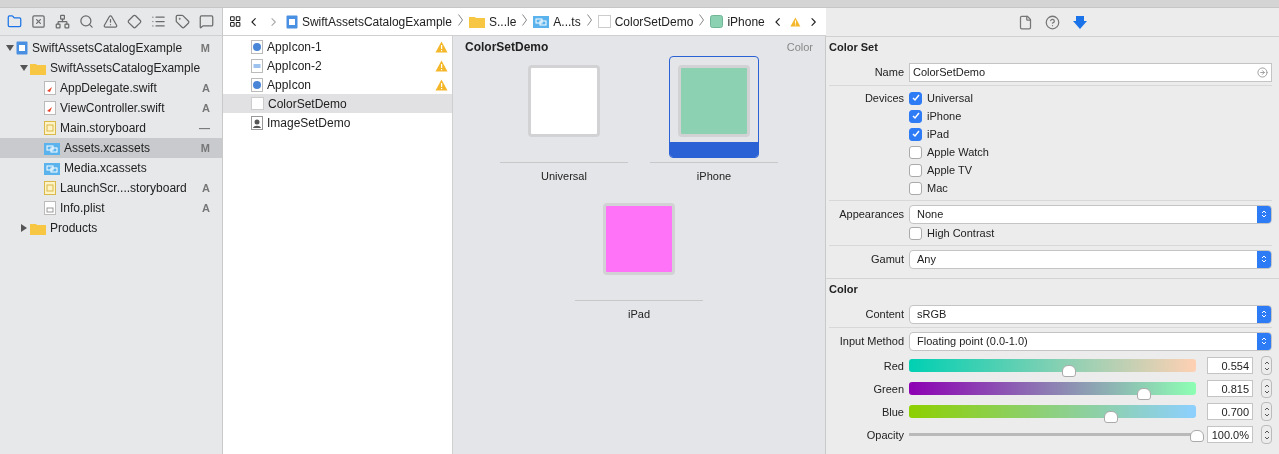  What do you see at coordinates (108, 148) in the screenshot?
I see `file-name: Assets.xcassets` at bounding box center [108, 148].